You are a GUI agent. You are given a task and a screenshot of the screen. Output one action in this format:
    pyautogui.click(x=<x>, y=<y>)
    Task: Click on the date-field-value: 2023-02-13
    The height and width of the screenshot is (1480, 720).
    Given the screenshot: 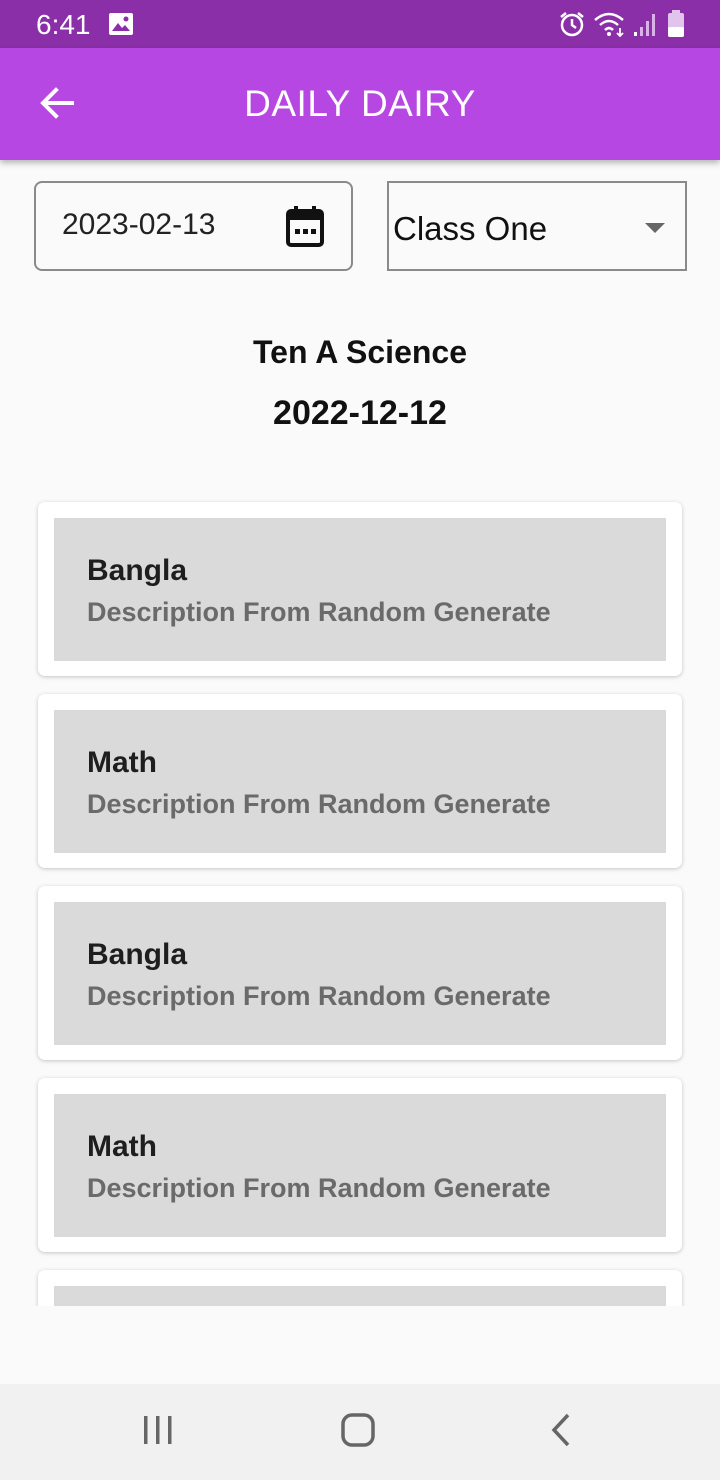 What is the action you would take?
    pyautogui.click(x=139, y=224)
    